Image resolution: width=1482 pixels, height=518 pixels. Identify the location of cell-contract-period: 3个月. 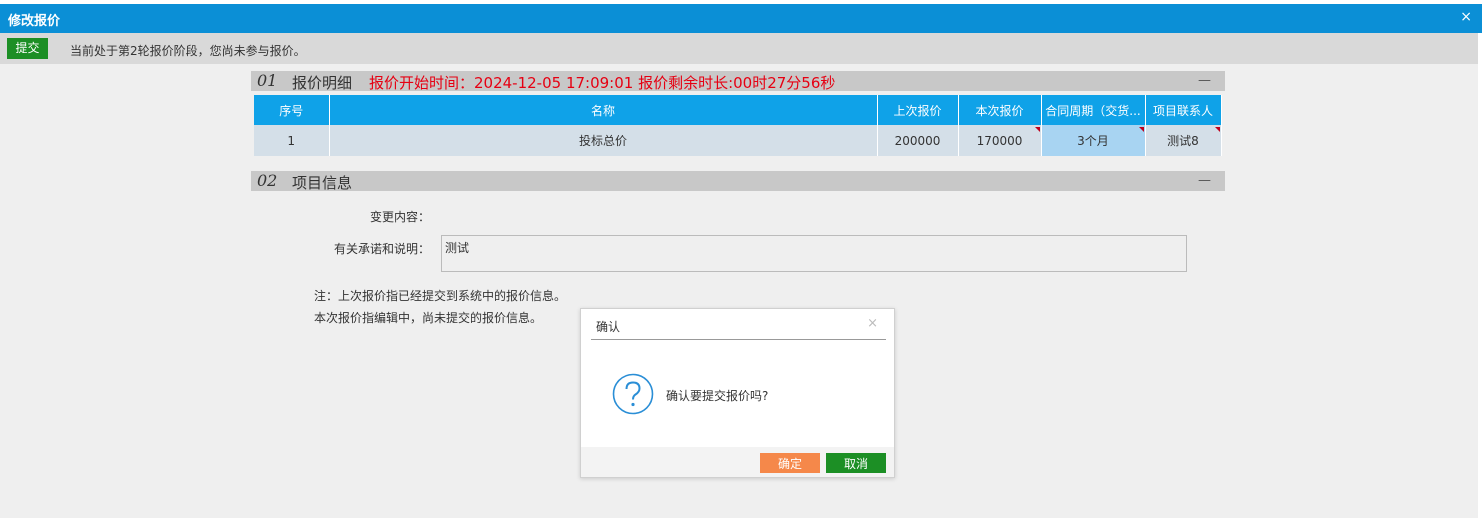
(1093, 140).